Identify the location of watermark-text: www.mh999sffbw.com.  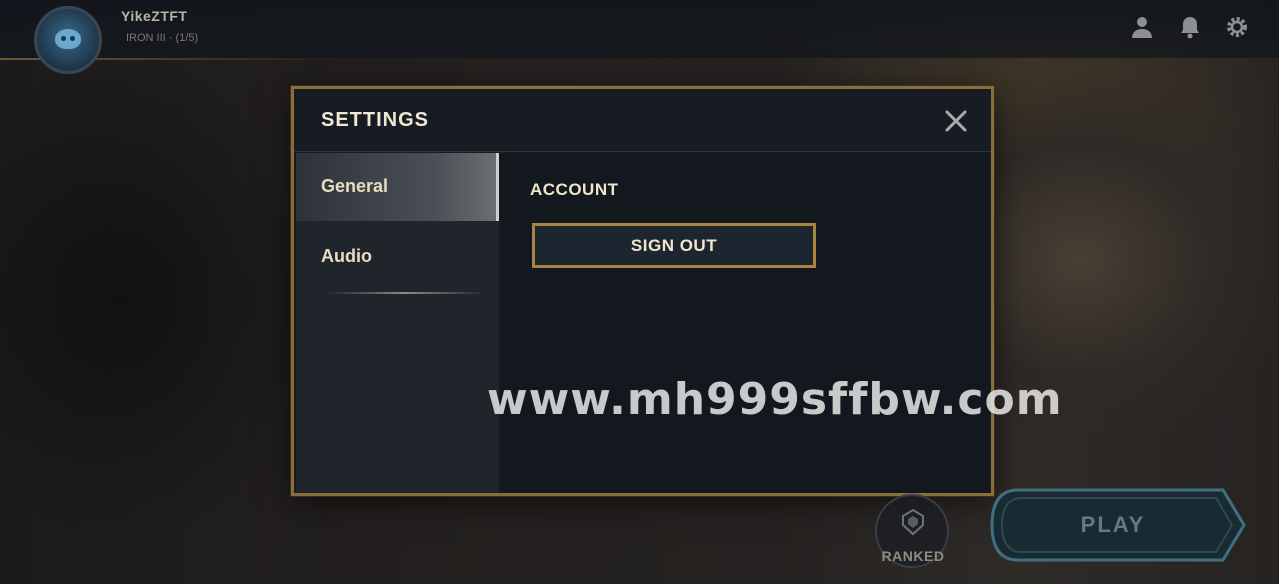
(775, 399).